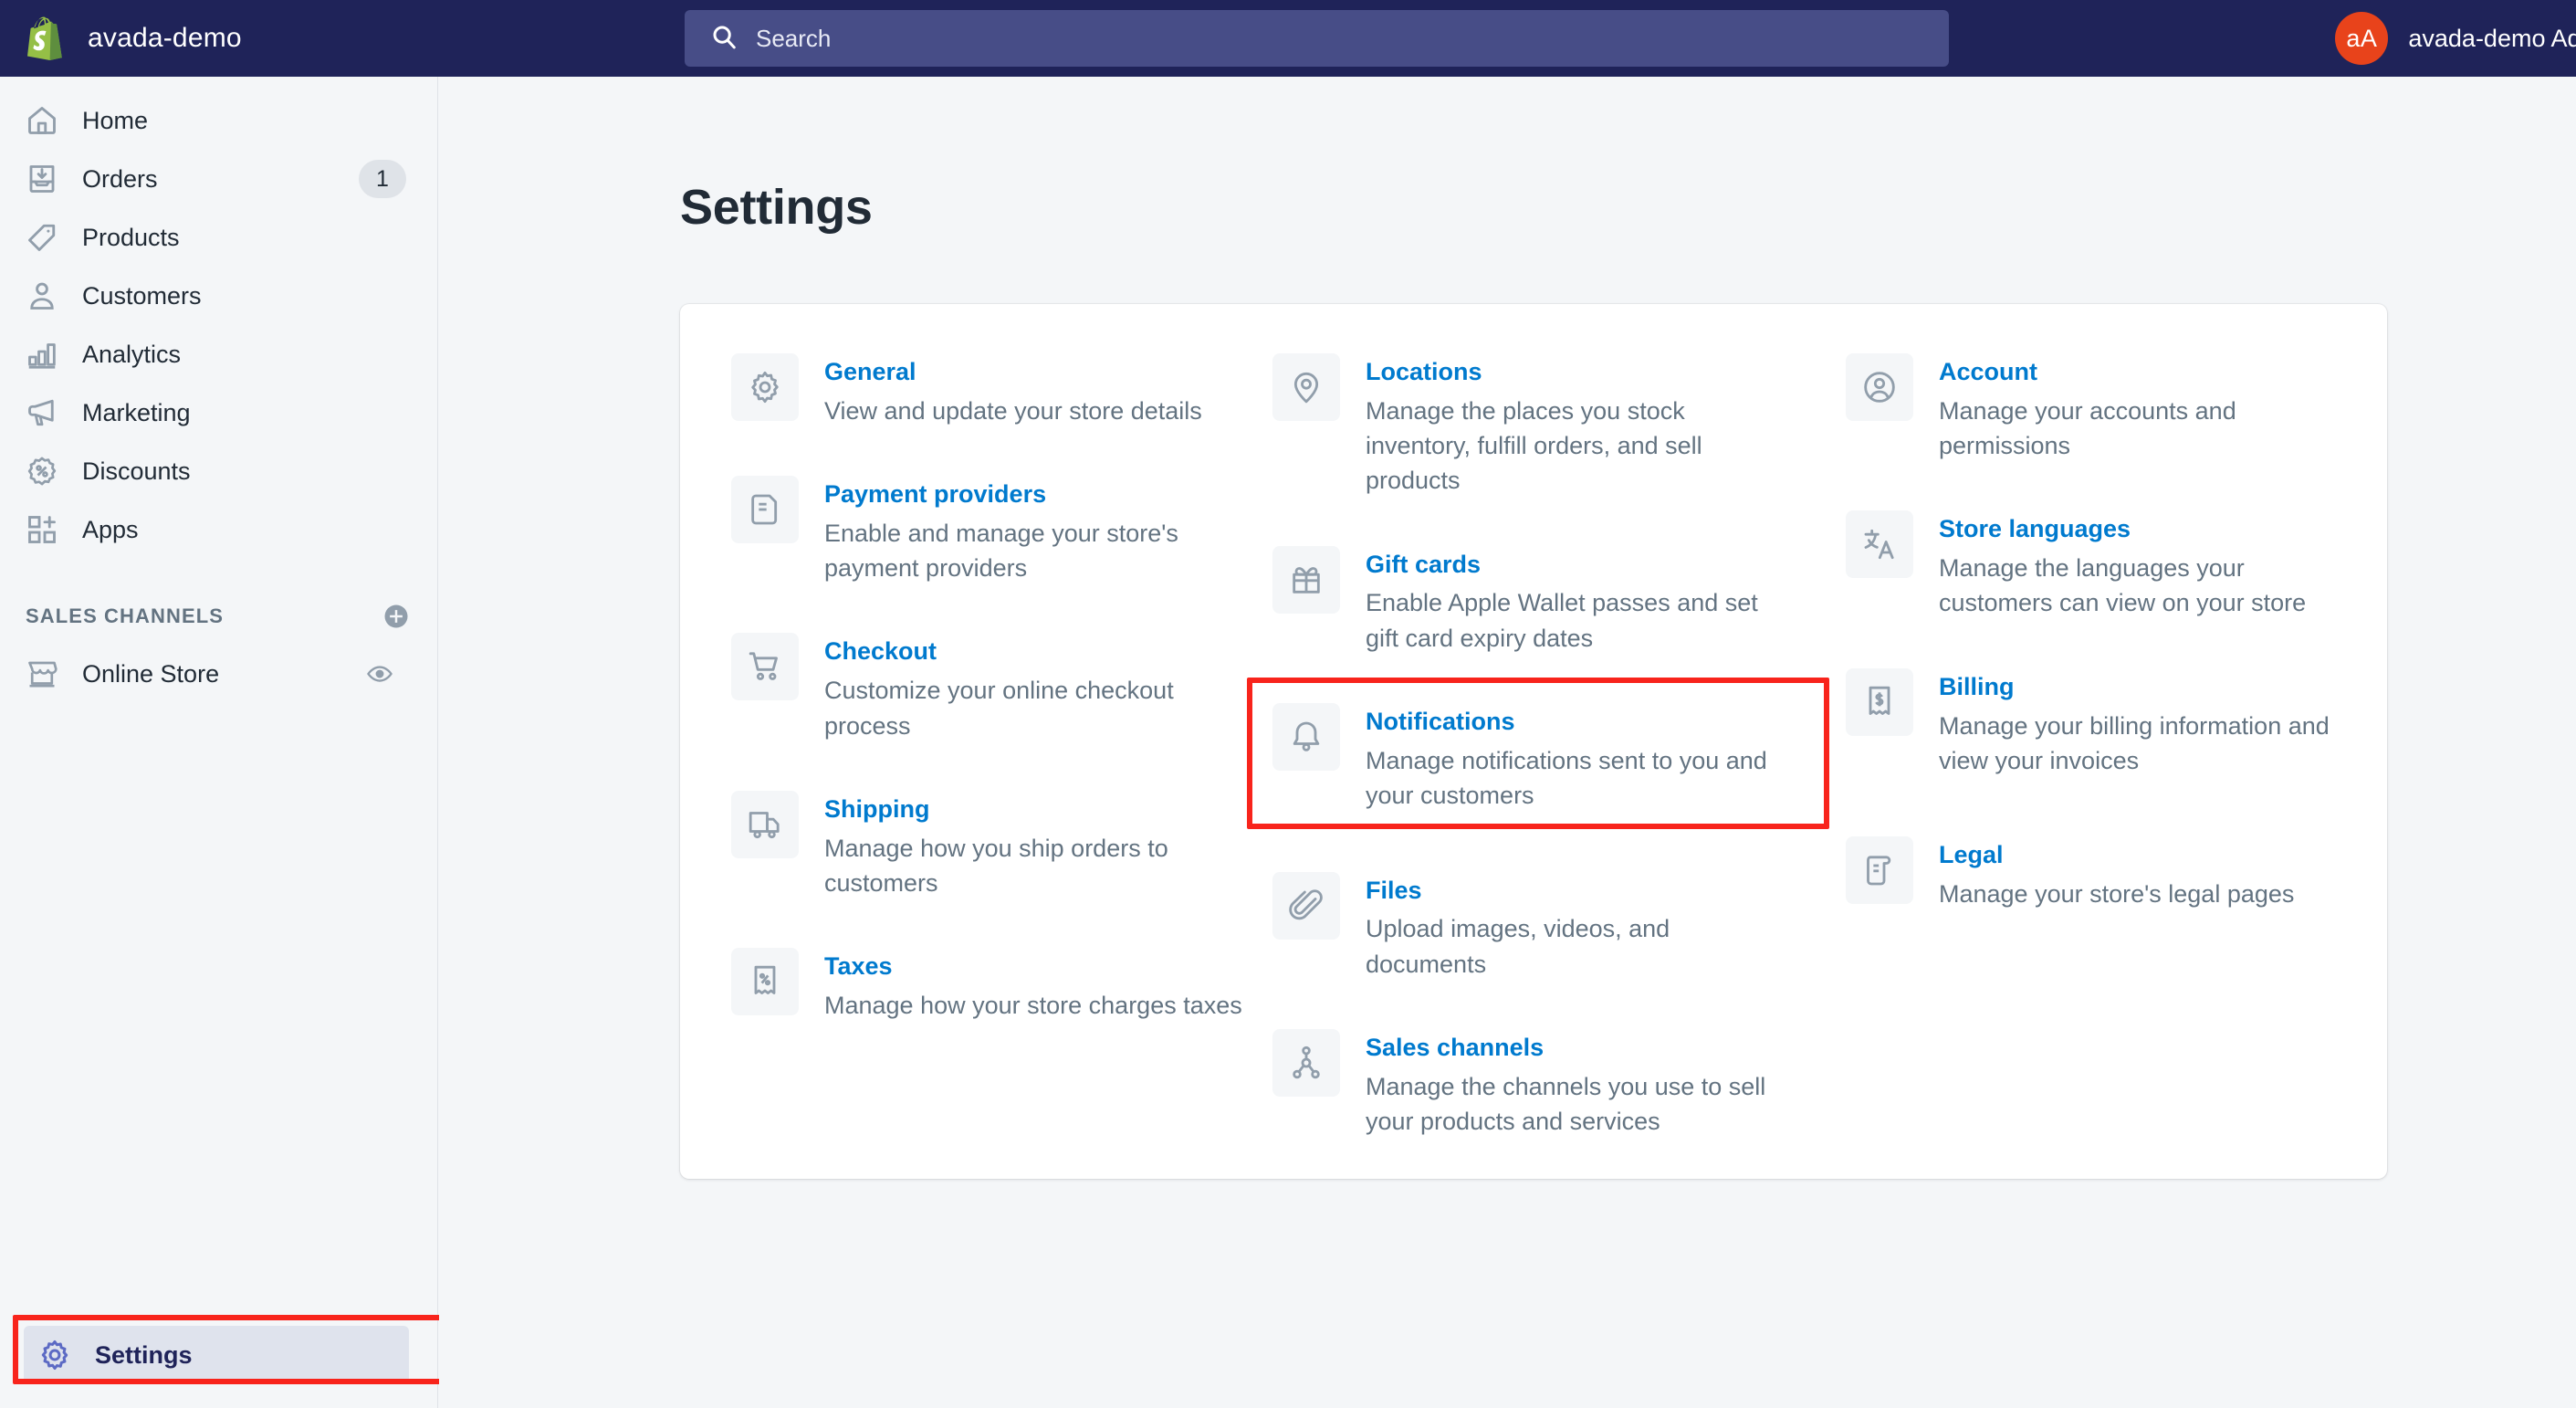  Describe the element at coordinates (396, 616) in the screenshot. I see `plus-circle-icon` at that location.